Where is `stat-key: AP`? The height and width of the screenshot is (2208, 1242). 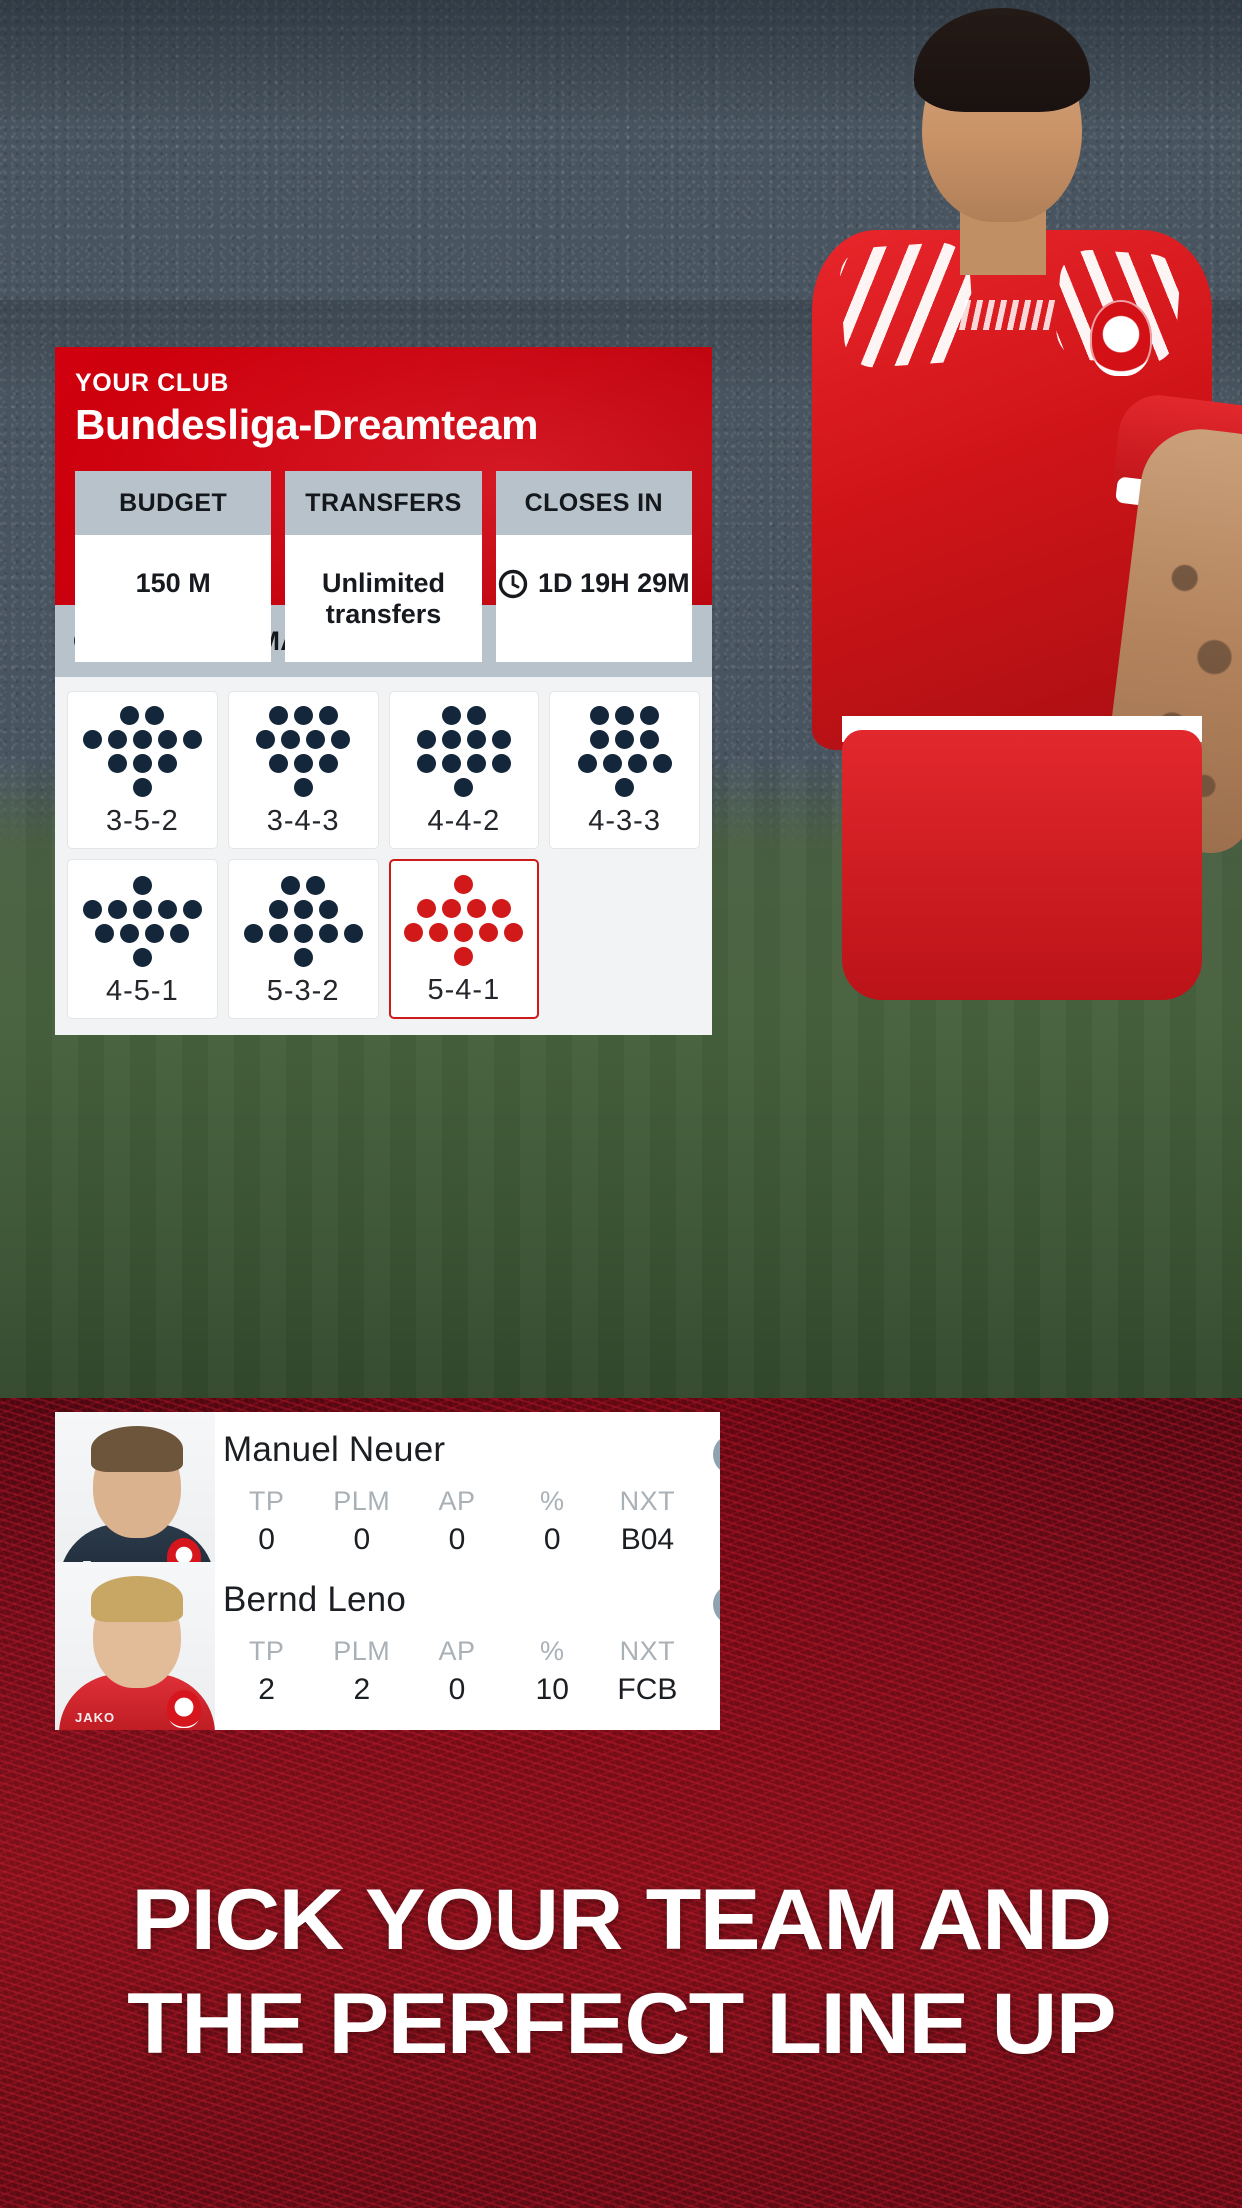 stat-key: AP is located at coordinates (457, 1651).